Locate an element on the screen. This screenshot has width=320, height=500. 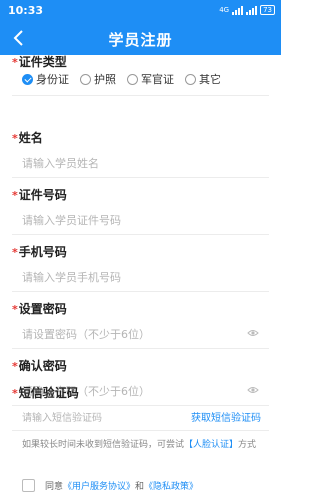
sms-code-input: 请输入短信验证码 is located at coordinates (62, 416).